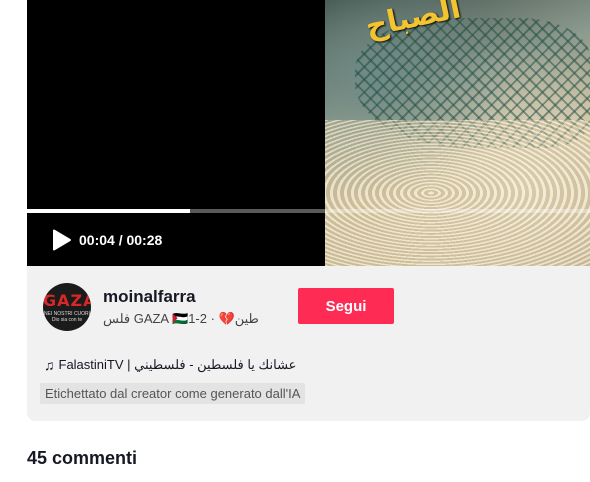  What do you see at coordinates (109, 211) in the screenshot?
I see `progress-fill` at bounding box center [109, 211].